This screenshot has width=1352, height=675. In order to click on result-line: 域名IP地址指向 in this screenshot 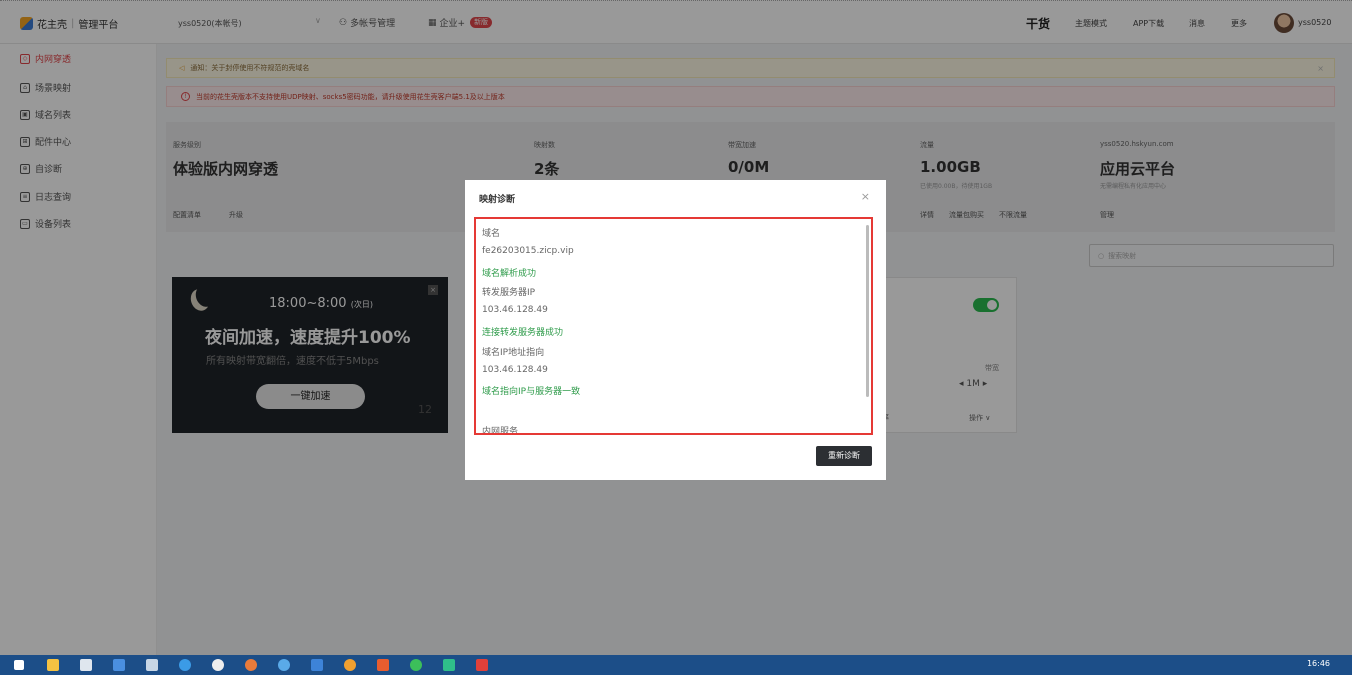, I will do `click(513, 353)`.